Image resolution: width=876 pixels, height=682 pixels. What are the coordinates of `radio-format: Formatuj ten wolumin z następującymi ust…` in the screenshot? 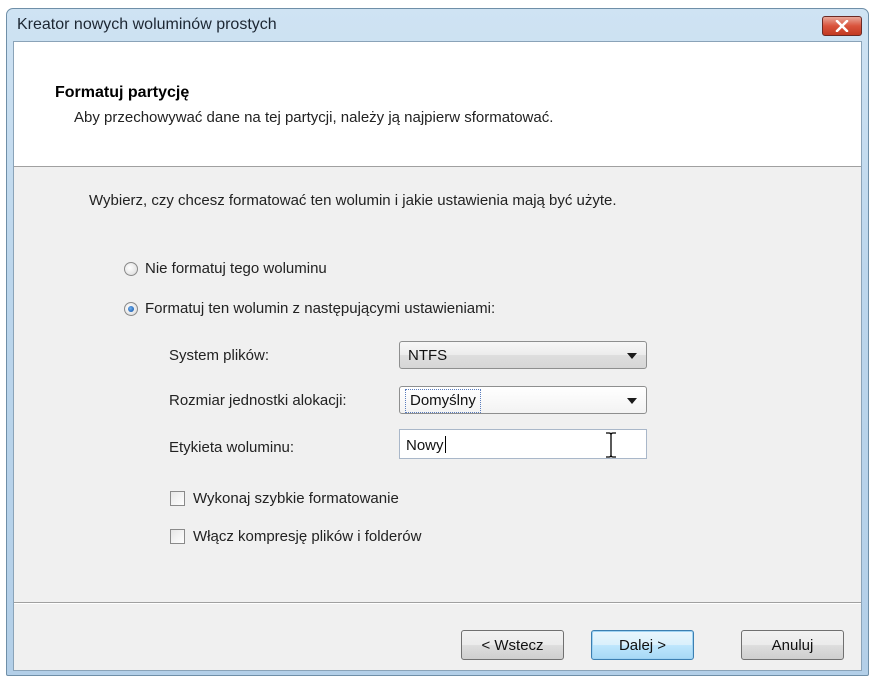 It's located at (309, 308).